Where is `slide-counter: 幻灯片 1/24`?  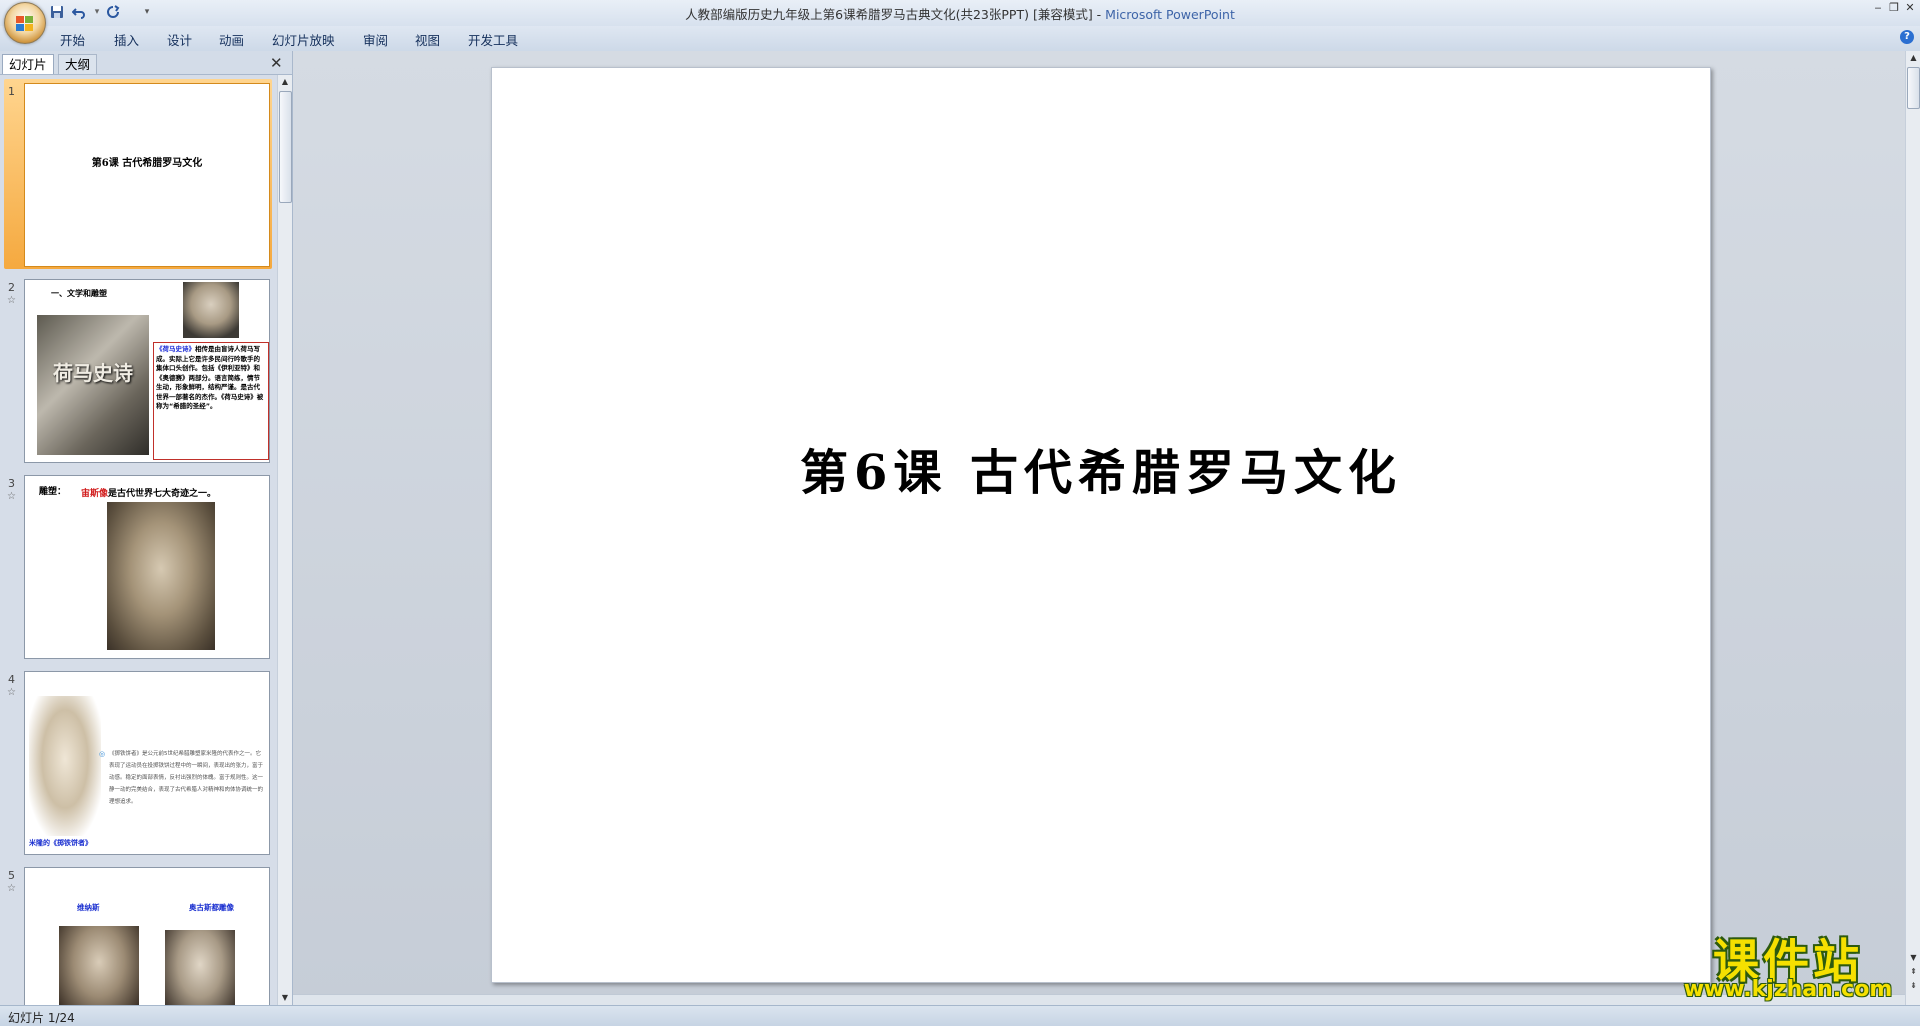 slide-counter: 幻灯片 1/24 is located at coordinates (41, 1018).